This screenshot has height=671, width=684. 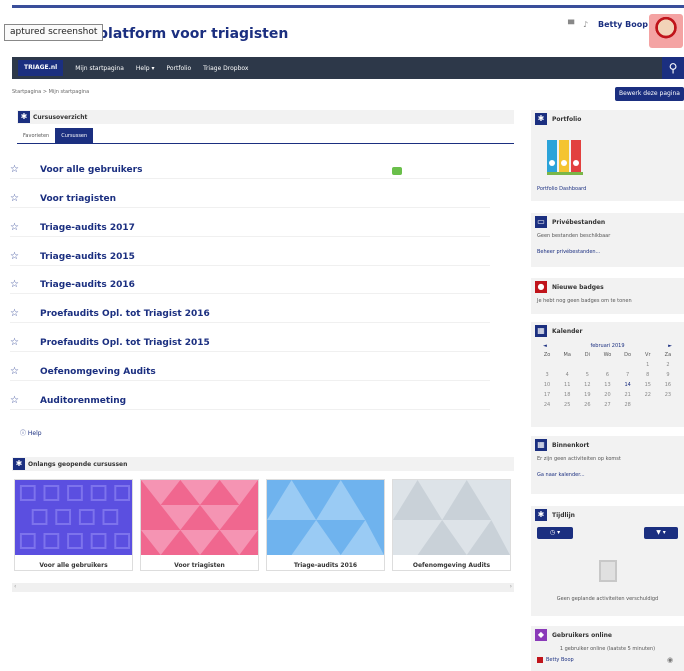 I want to click on course-card: Voor alle gebruikers, so click(x=73, y=525).